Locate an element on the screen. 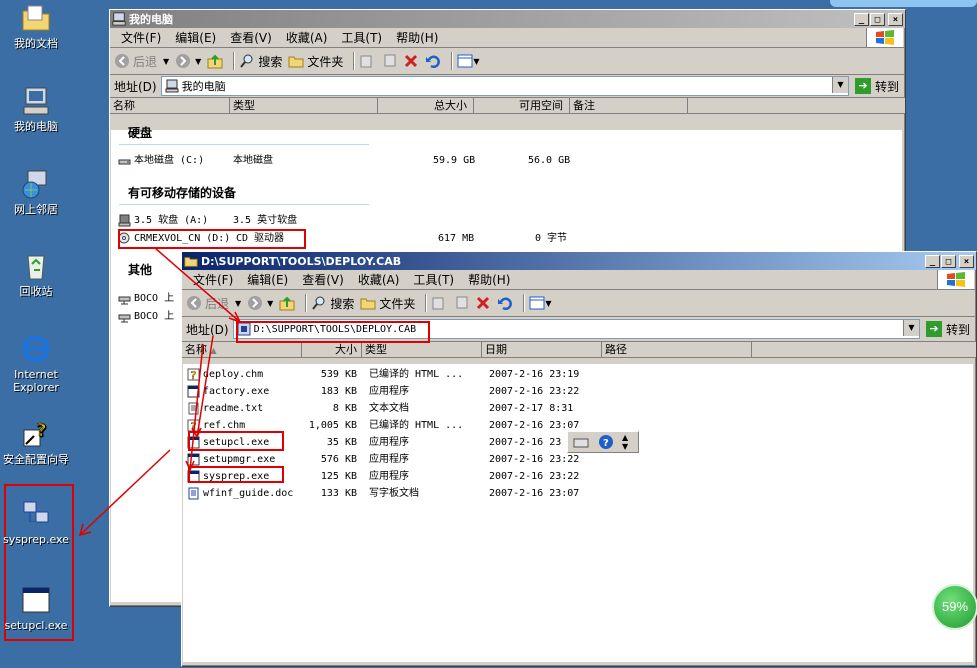  progress-badge: 59% is located at coordinates (954, 607).